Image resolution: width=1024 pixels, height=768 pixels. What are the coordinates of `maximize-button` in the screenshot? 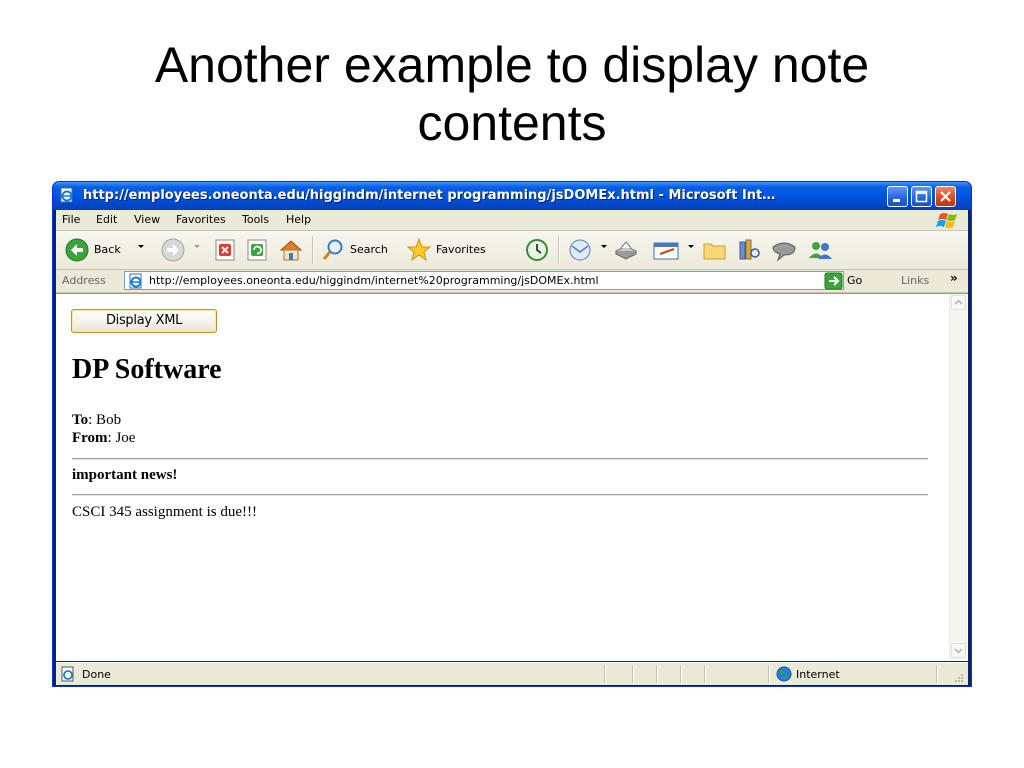 It's located at (921, 196).